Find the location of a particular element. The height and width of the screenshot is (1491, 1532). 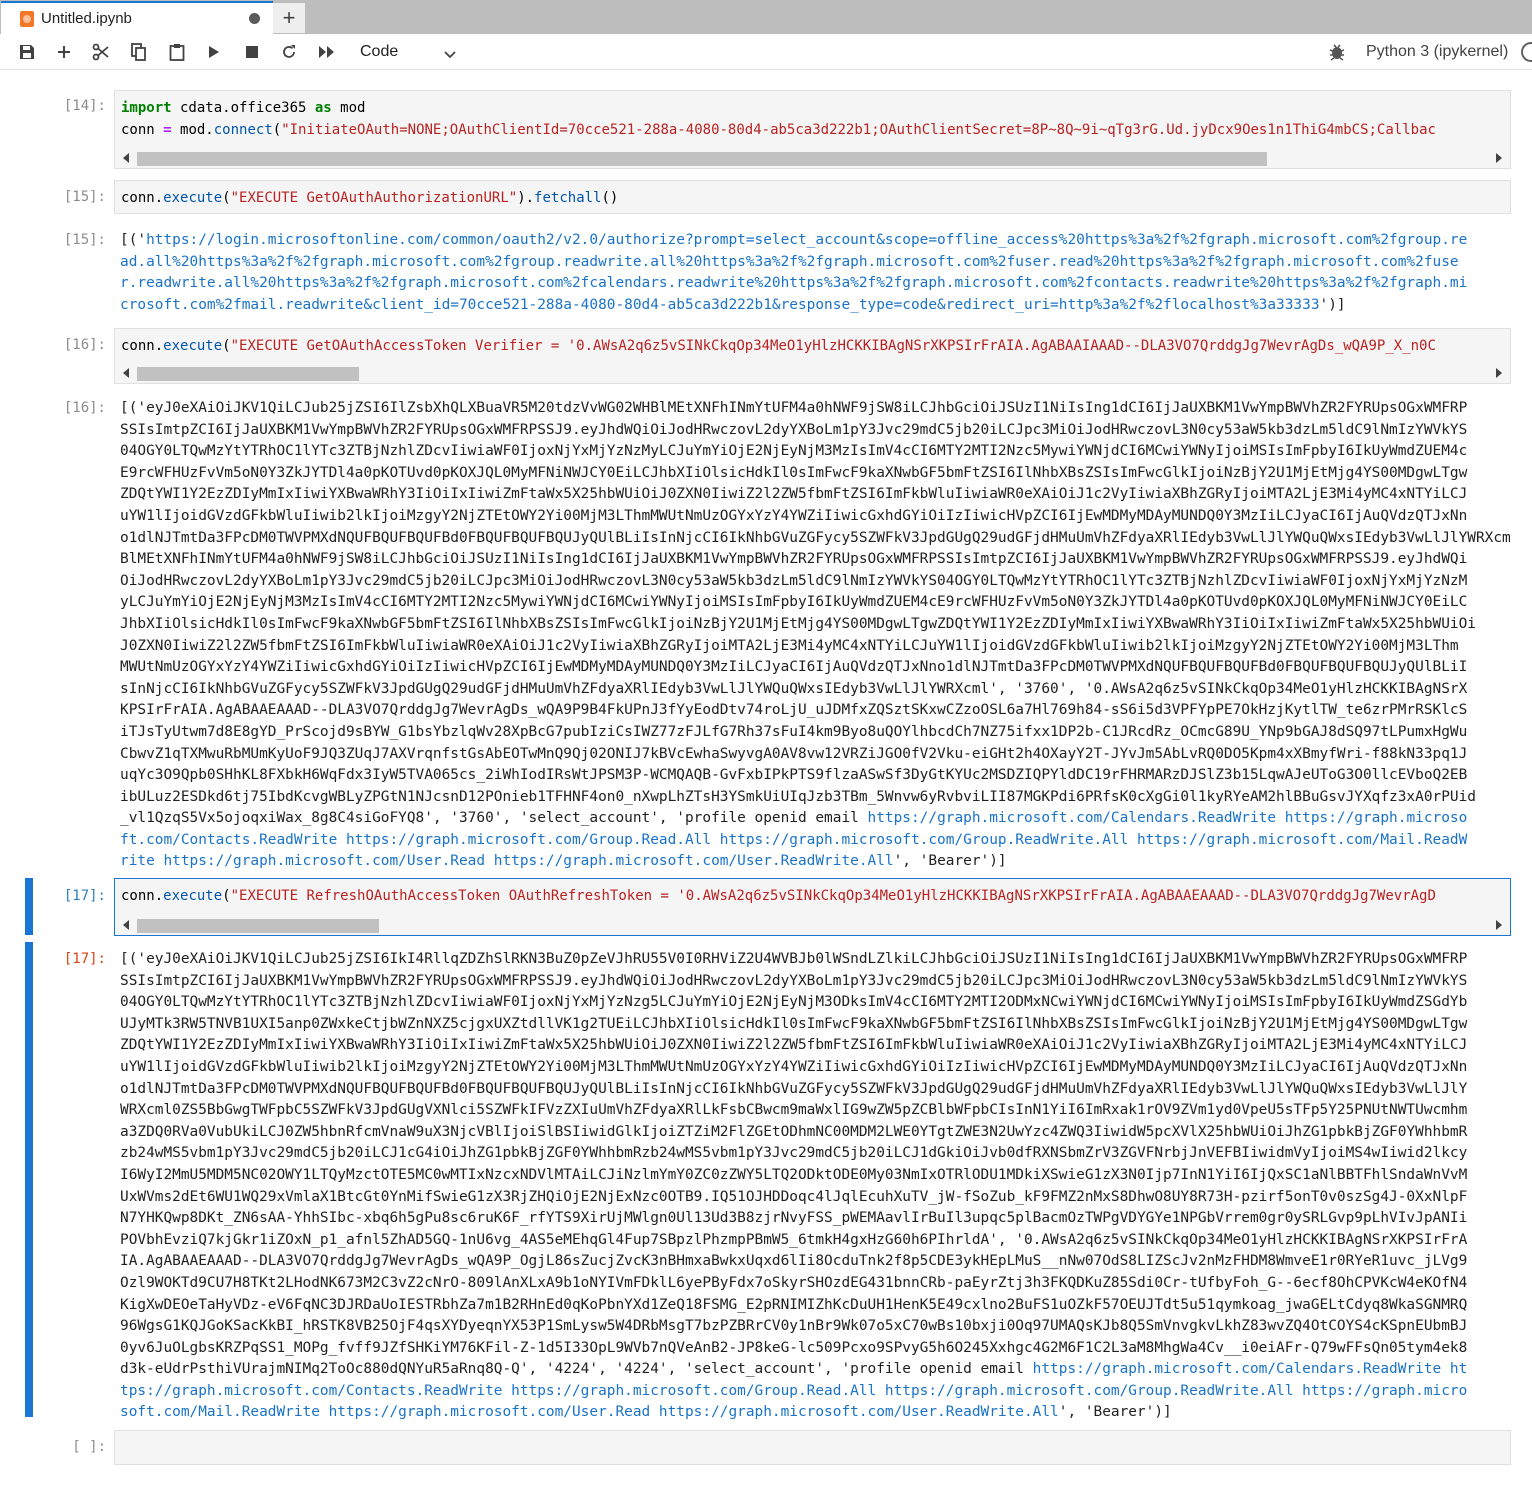

stop-icon is located at coordinates (252, 52).